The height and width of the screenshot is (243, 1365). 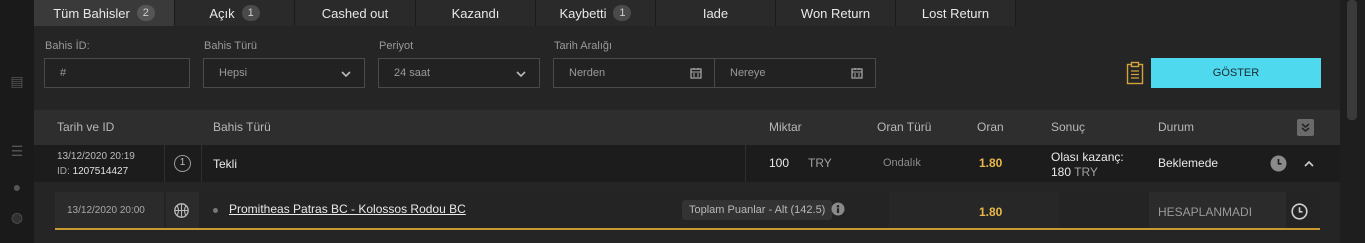 What do you see at coordinates (459, 73) in the screenshot?
I see `period-select: 24 saat` at bounding box center [459, 73].